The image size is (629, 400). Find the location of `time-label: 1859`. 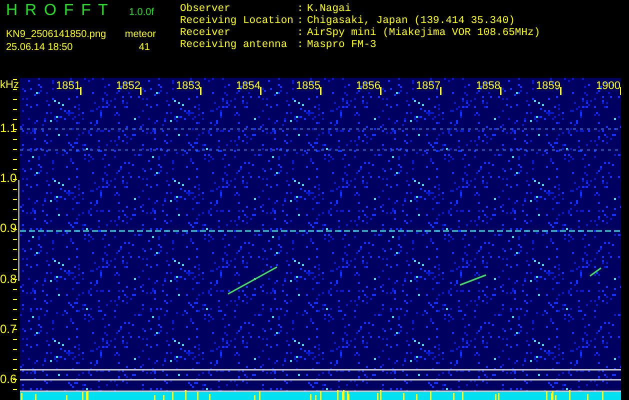

time-label: 1859 is located at coordinates (548, 86).